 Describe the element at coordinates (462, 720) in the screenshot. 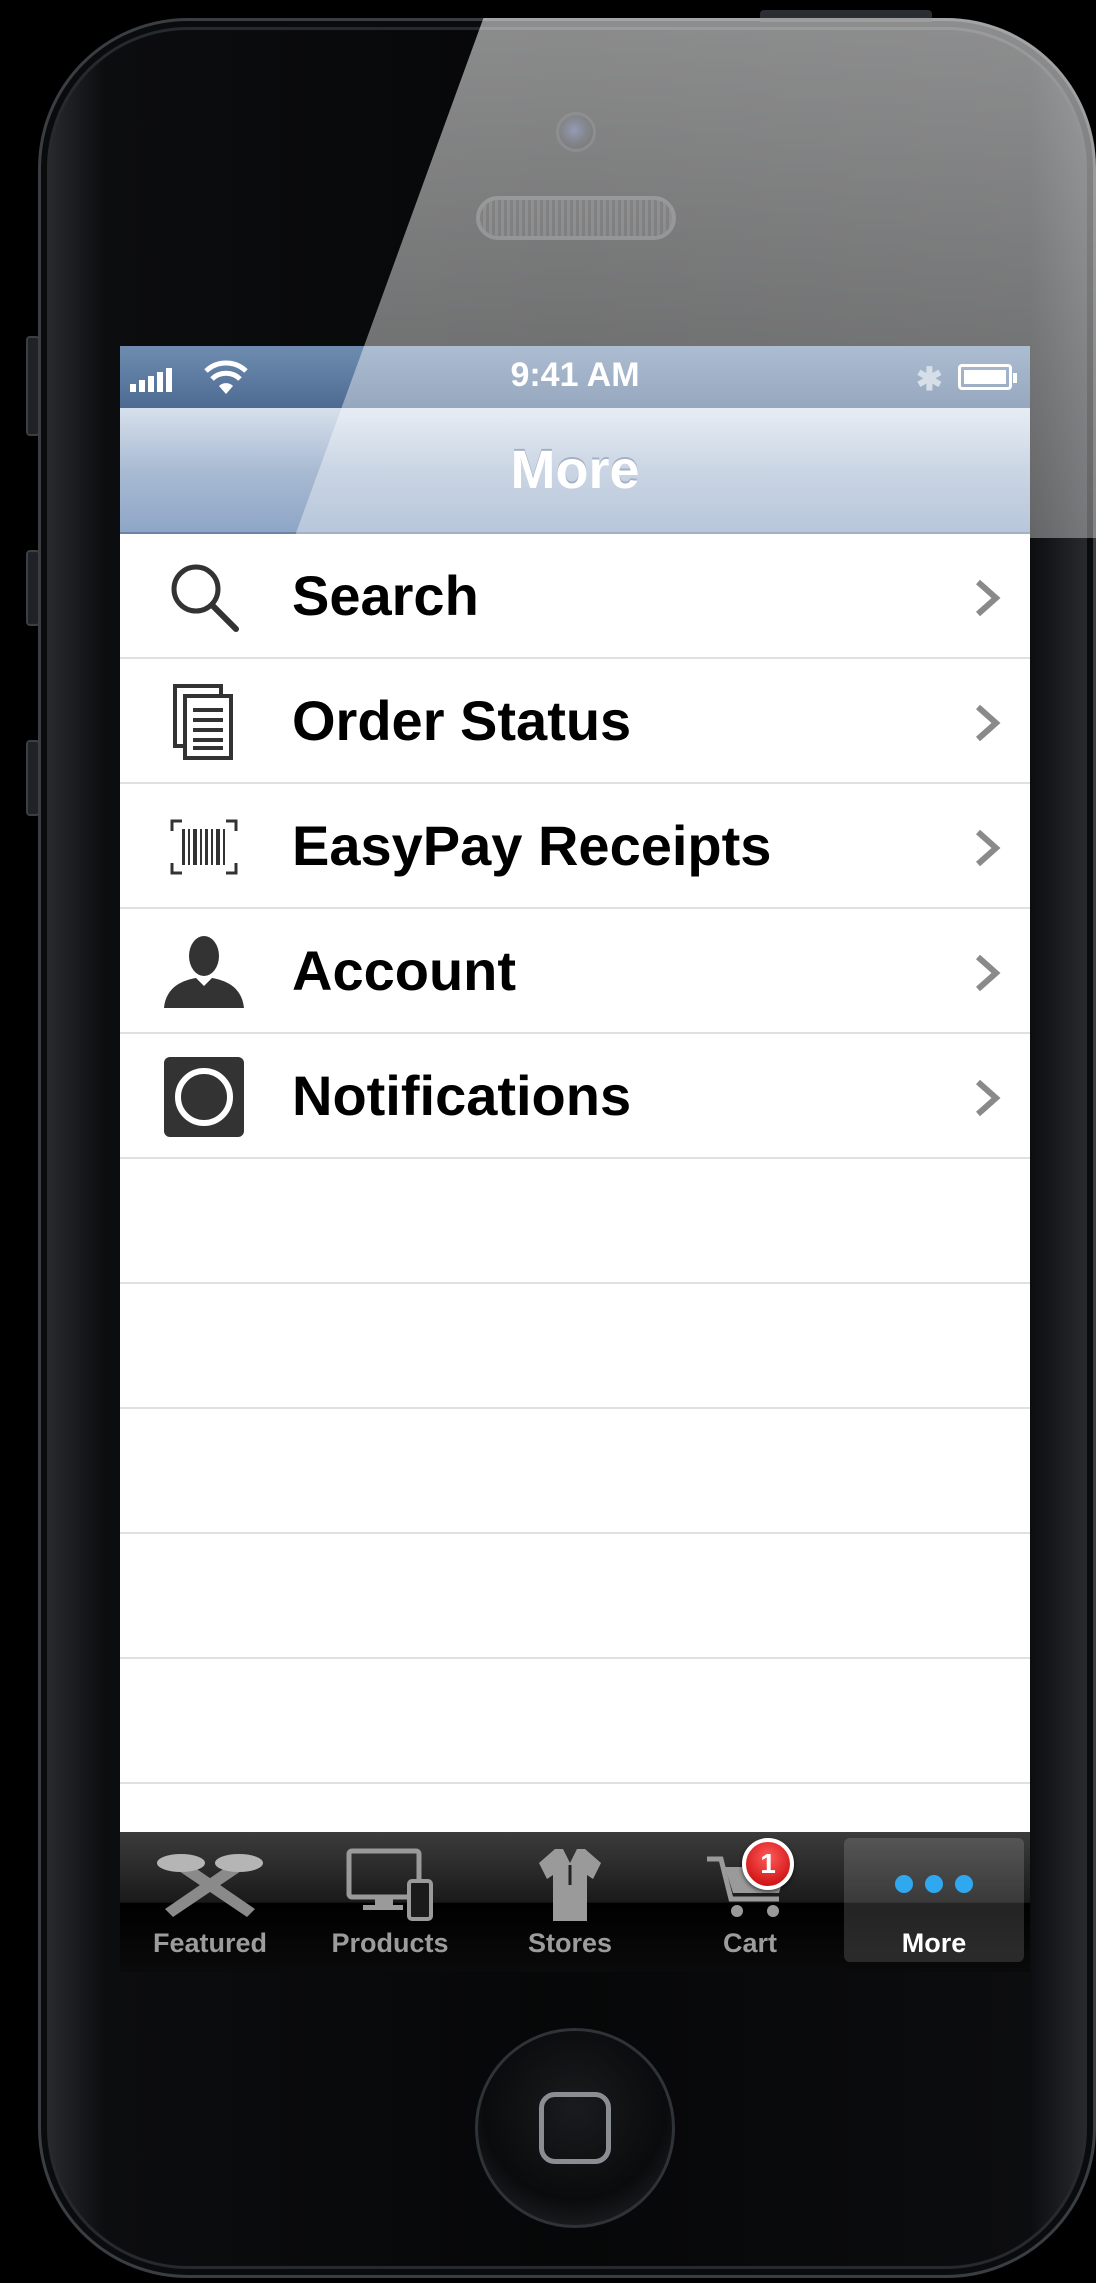

I see `menu-item-label: Order Status` at that location.